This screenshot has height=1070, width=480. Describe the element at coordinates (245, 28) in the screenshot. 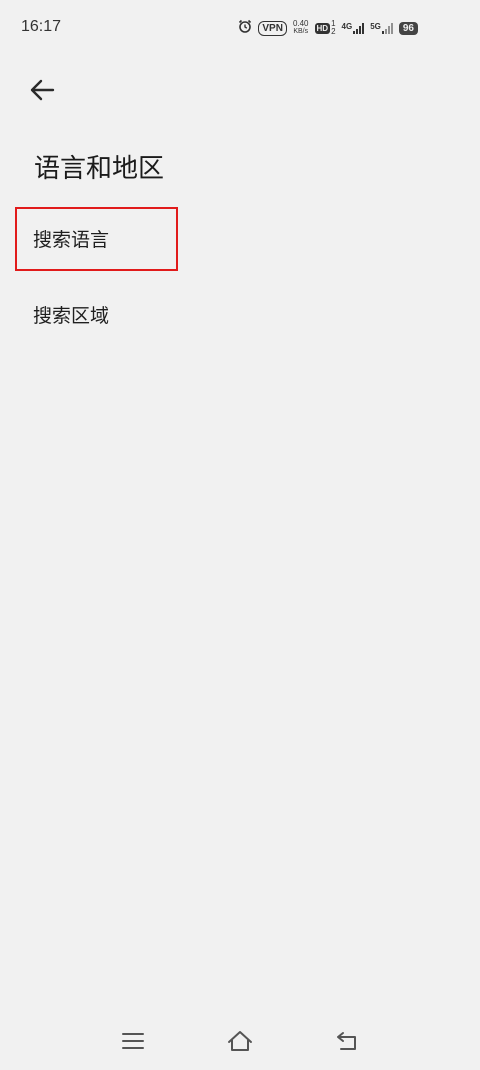

I see `alarm-icon` at that location.